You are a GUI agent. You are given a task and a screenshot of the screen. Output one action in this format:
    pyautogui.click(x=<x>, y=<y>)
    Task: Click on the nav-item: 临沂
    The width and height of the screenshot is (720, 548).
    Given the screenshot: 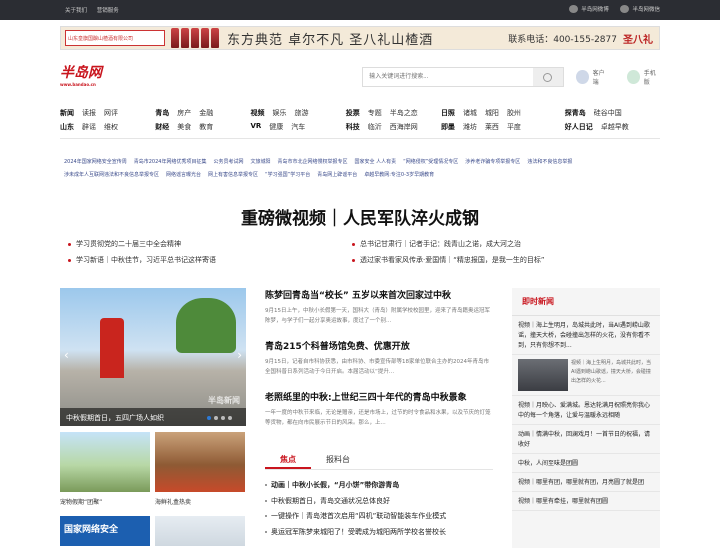 What is the action you would take?
    pyautogui.click(x=375, y=127)
    